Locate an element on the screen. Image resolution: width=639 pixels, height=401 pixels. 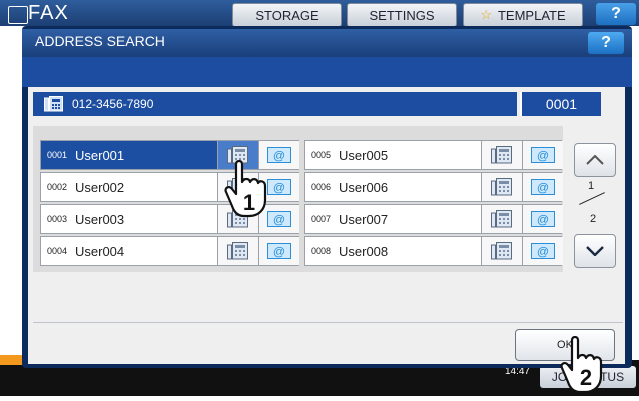
entry-id: 0008 is located at coordinates (321, 251).